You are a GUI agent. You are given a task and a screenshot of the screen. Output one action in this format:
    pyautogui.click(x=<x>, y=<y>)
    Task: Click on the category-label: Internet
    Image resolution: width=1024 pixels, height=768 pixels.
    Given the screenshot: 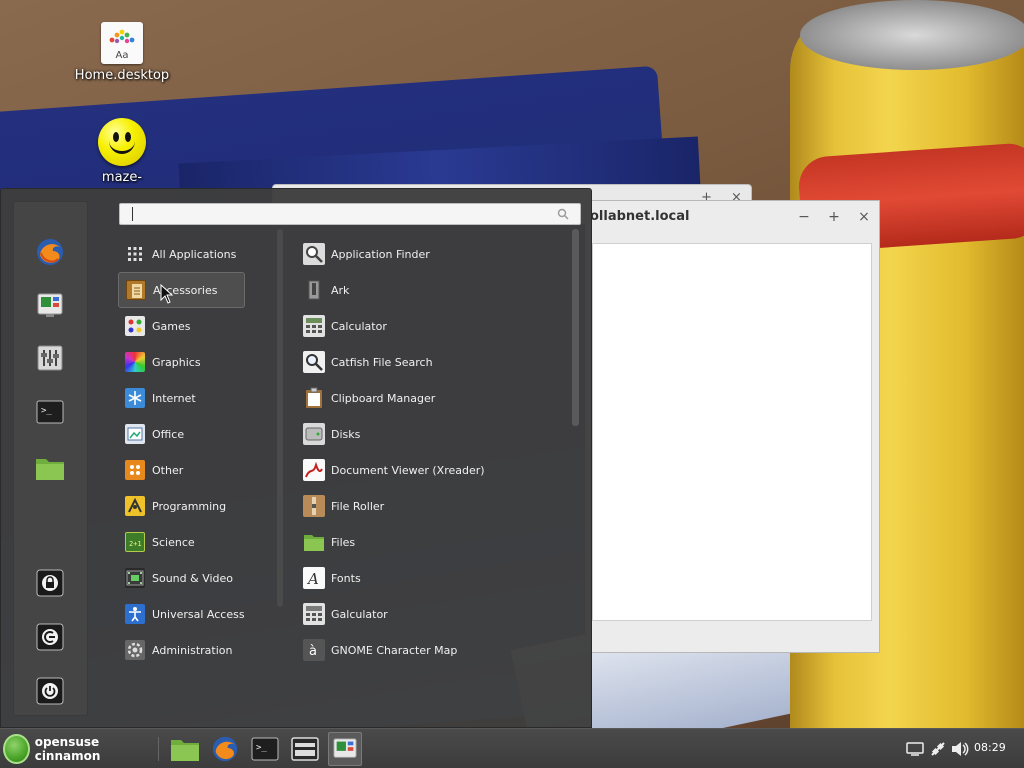 What is the action you would take?
    pyautogui.click(x=174, y=398)
    